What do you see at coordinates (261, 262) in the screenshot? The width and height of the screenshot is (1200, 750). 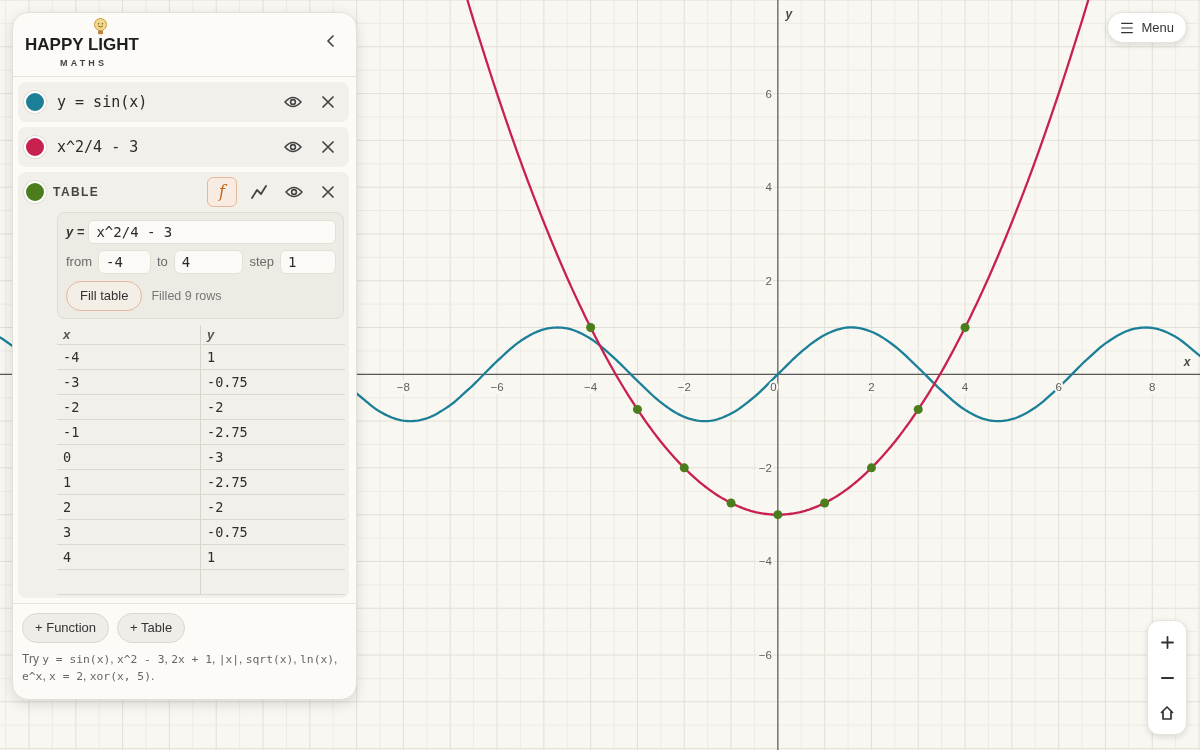 I see `field-label: step` at bounding box center [261, 262].